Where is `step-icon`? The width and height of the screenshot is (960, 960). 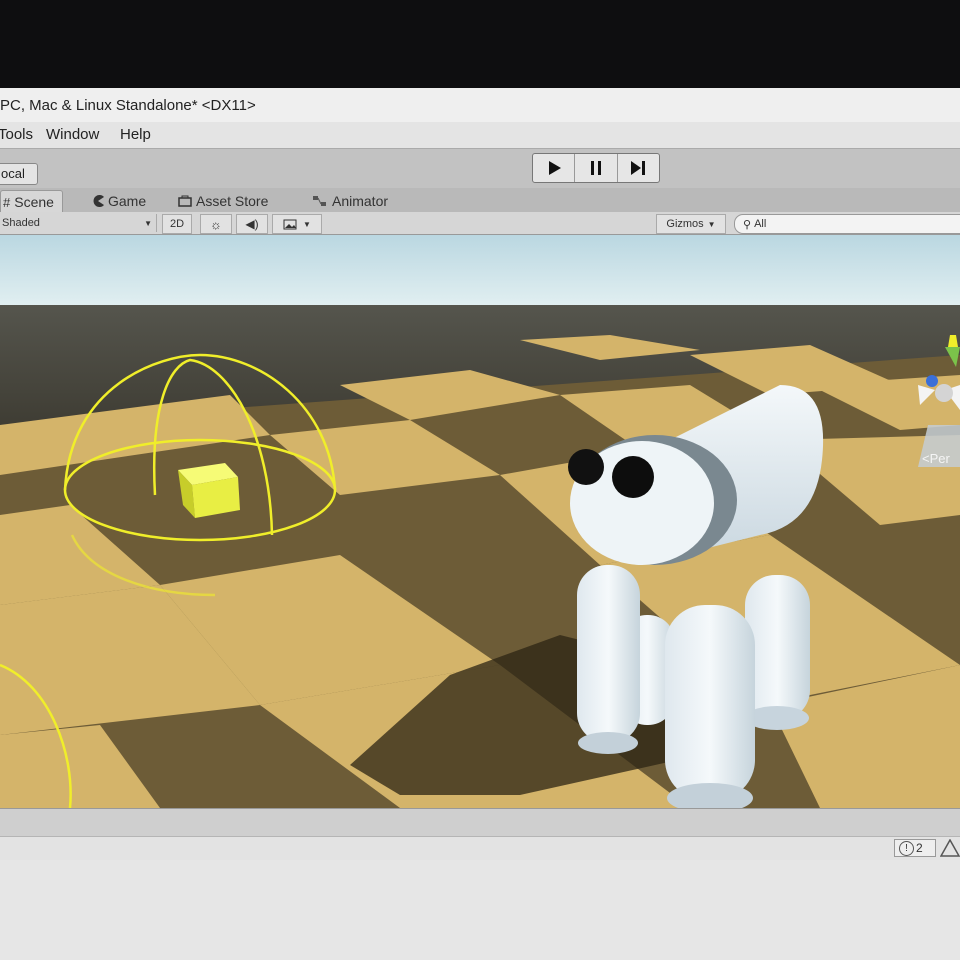 step-icon is located at coordinates (638, 168).